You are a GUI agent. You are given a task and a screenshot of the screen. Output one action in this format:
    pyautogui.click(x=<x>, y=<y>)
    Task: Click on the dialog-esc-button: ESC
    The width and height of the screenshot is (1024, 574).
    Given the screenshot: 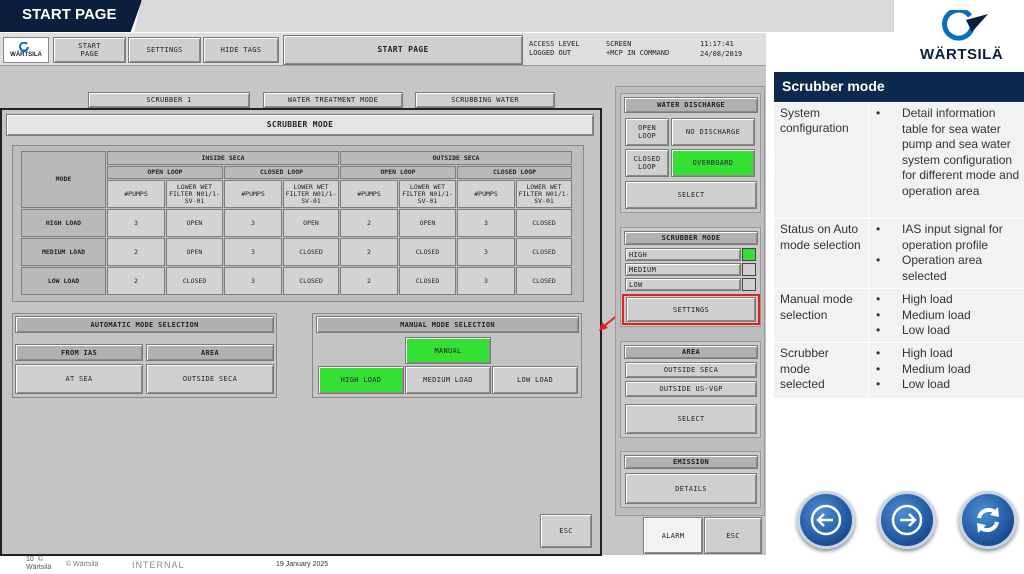 What is the action you would take?
    pyautogui.click(x=566, y=531)
    